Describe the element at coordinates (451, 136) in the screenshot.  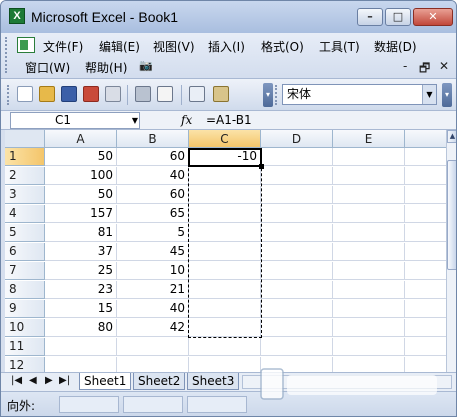
I see `scroll-up-icon: ▲` at that location.